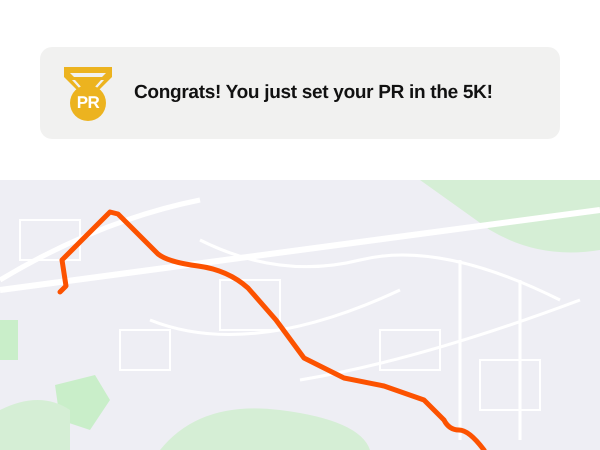  Describe the element at coordinates (88, 103) in the screenshot. I see `pr-badge: PR` at that location.